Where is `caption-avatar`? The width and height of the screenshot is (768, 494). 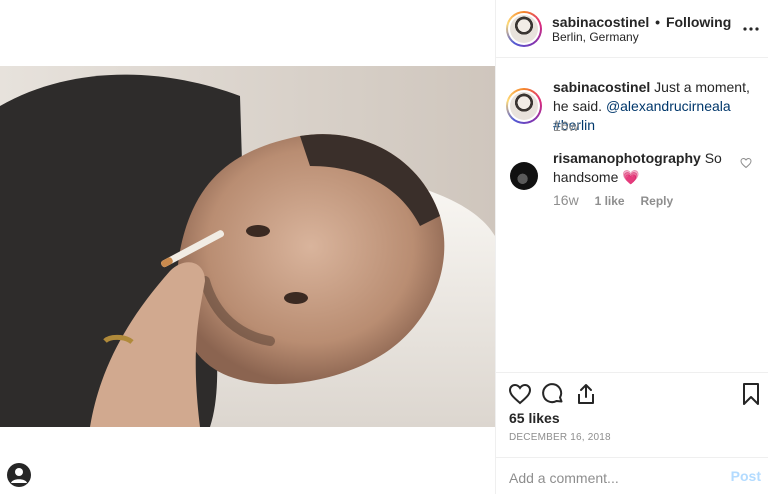 caption-avatar is located at coordinates (524, 106).